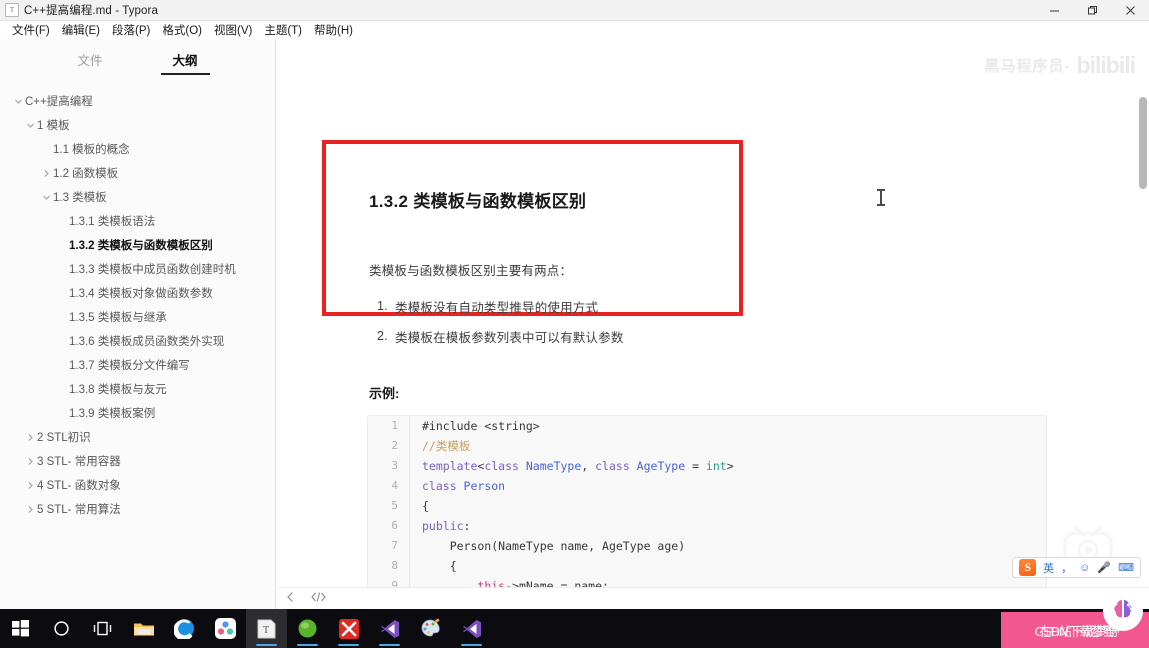  I want to click on svg-text: T, so click(266, 630).